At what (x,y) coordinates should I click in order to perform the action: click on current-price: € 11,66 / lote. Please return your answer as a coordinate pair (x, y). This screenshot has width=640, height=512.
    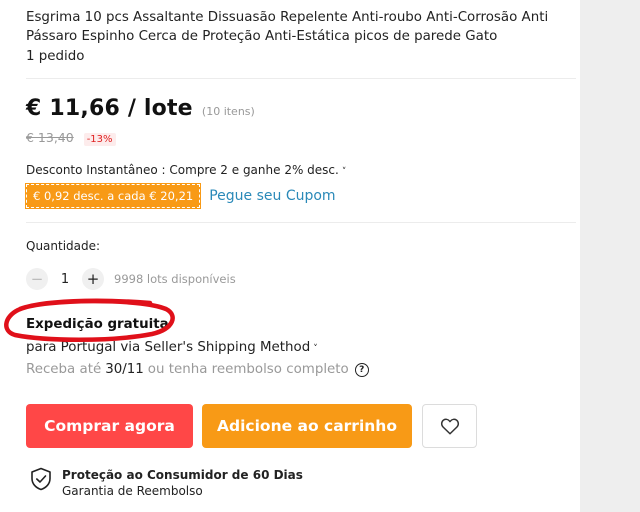
    Looking at the image, I should click on (109, 108).